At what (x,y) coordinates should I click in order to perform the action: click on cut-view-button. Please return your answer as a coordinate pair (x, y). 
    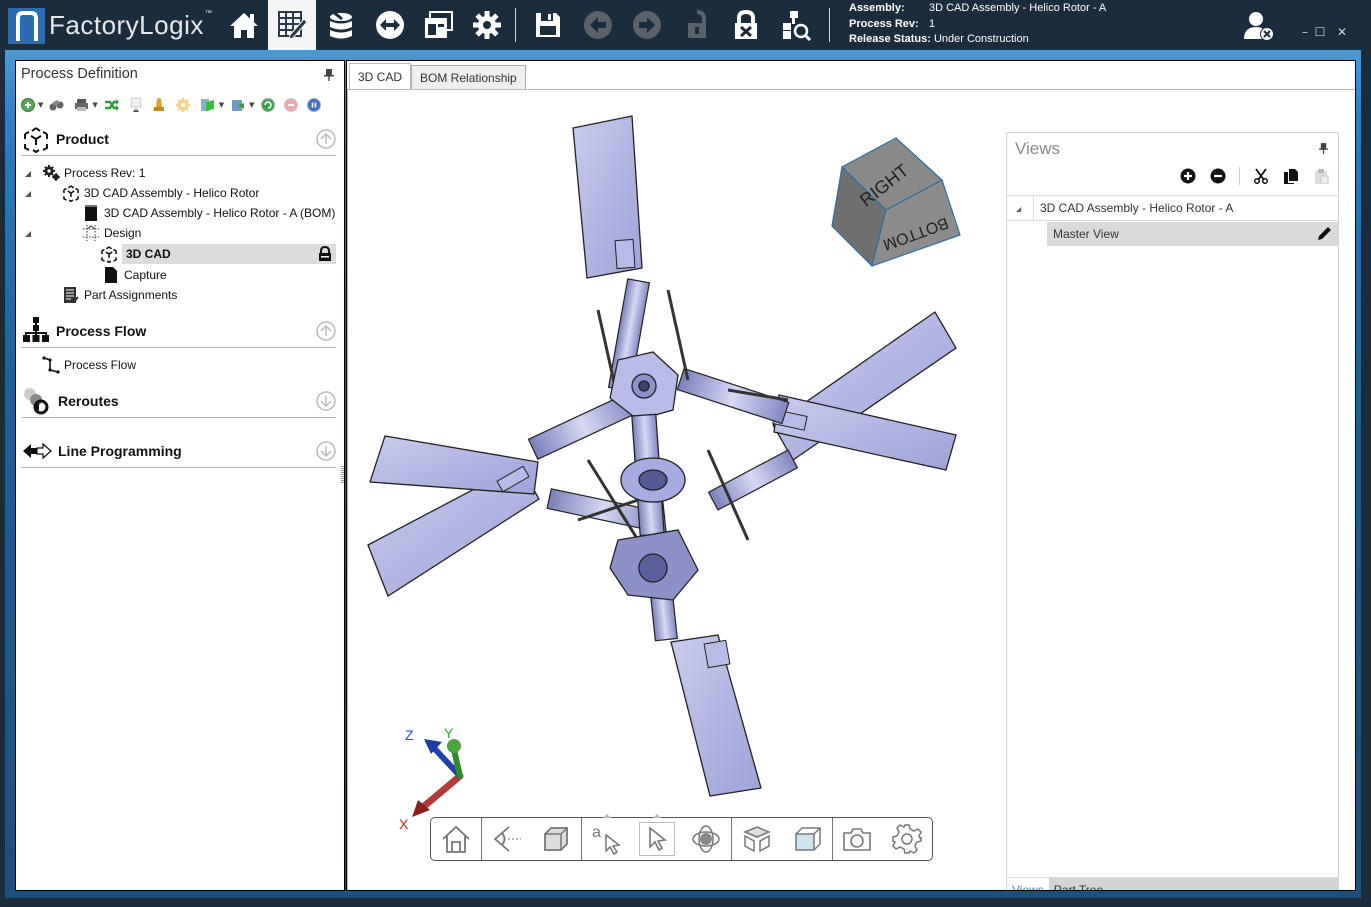
    Looking at the image, I should click on (1261, 176).